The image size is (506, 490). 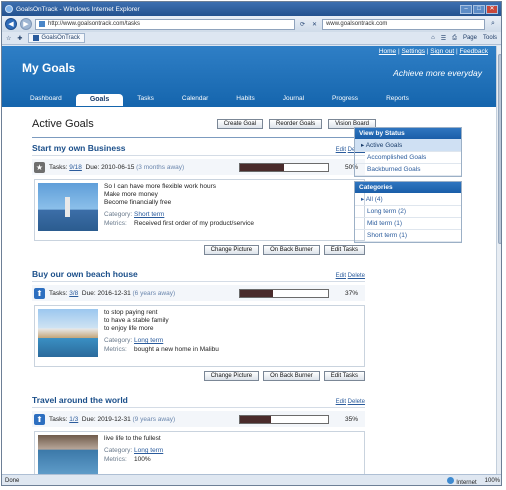 I want to click on category-item-all: ▸ All (4), so click(x=408, y=199).